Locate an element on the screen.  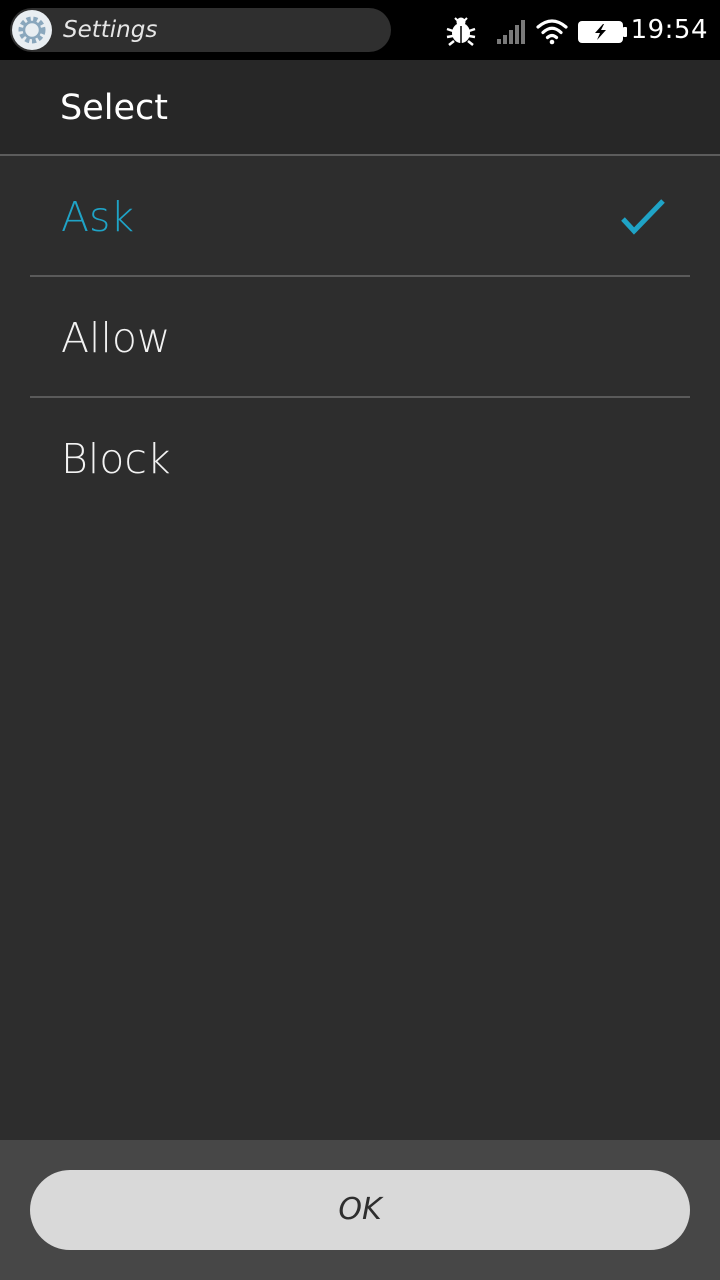
option-label: Allow is located at coordinates (116, 338).